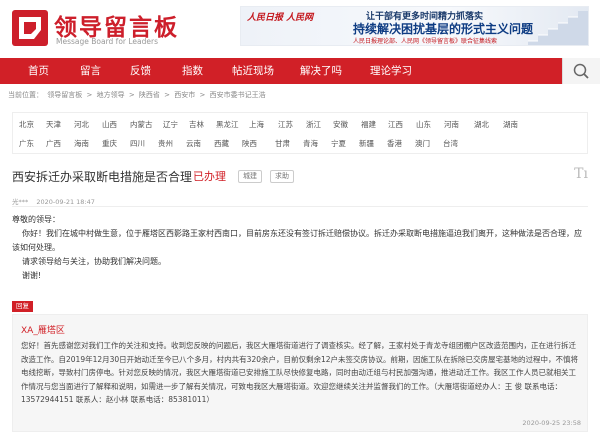 This screenshot has height=443, width=600. I want to click on region-link: 山西, so click(109, 124).